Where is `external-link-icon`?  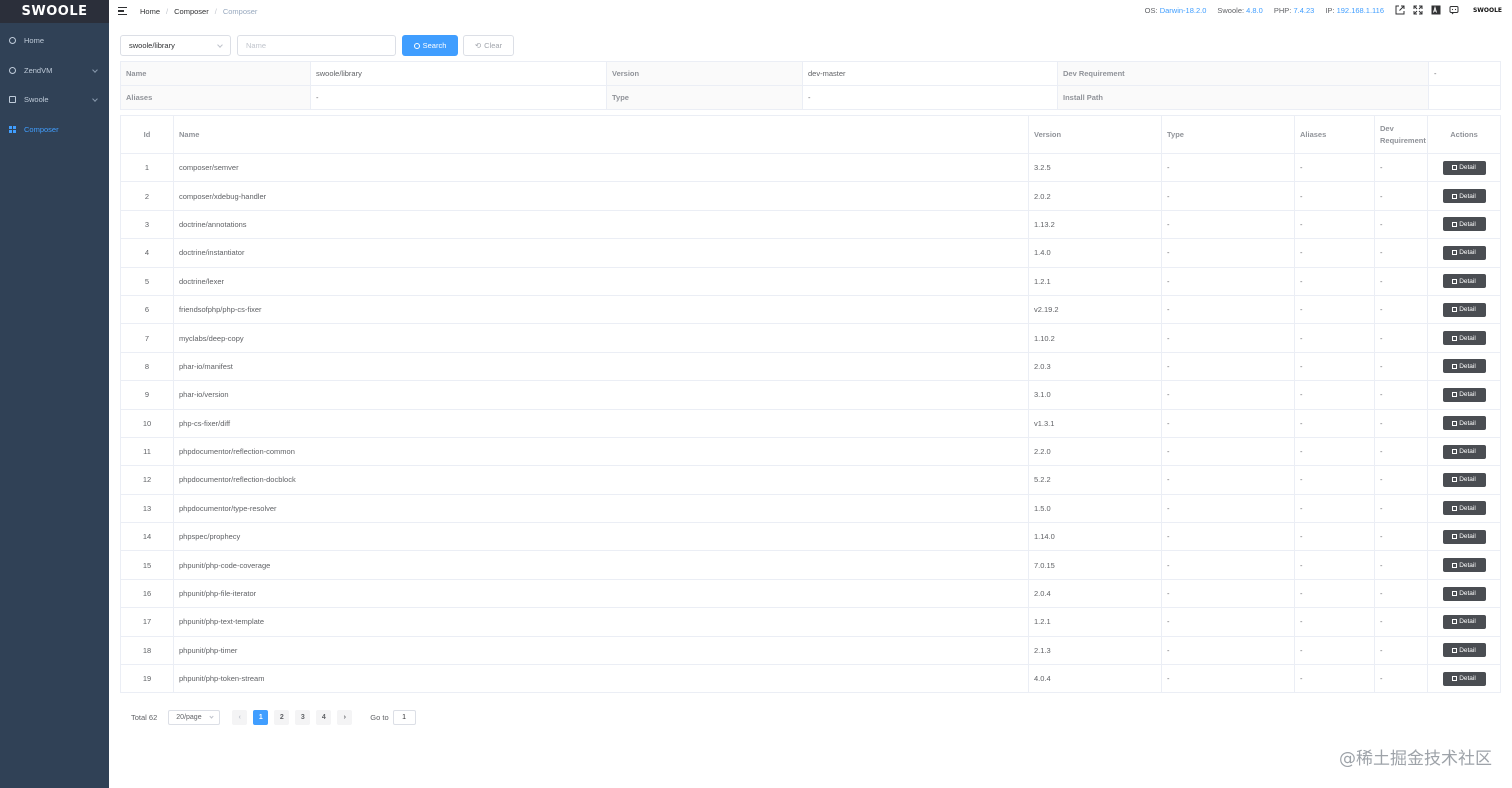
external-link-icon is located at coordinates (1400, 10).